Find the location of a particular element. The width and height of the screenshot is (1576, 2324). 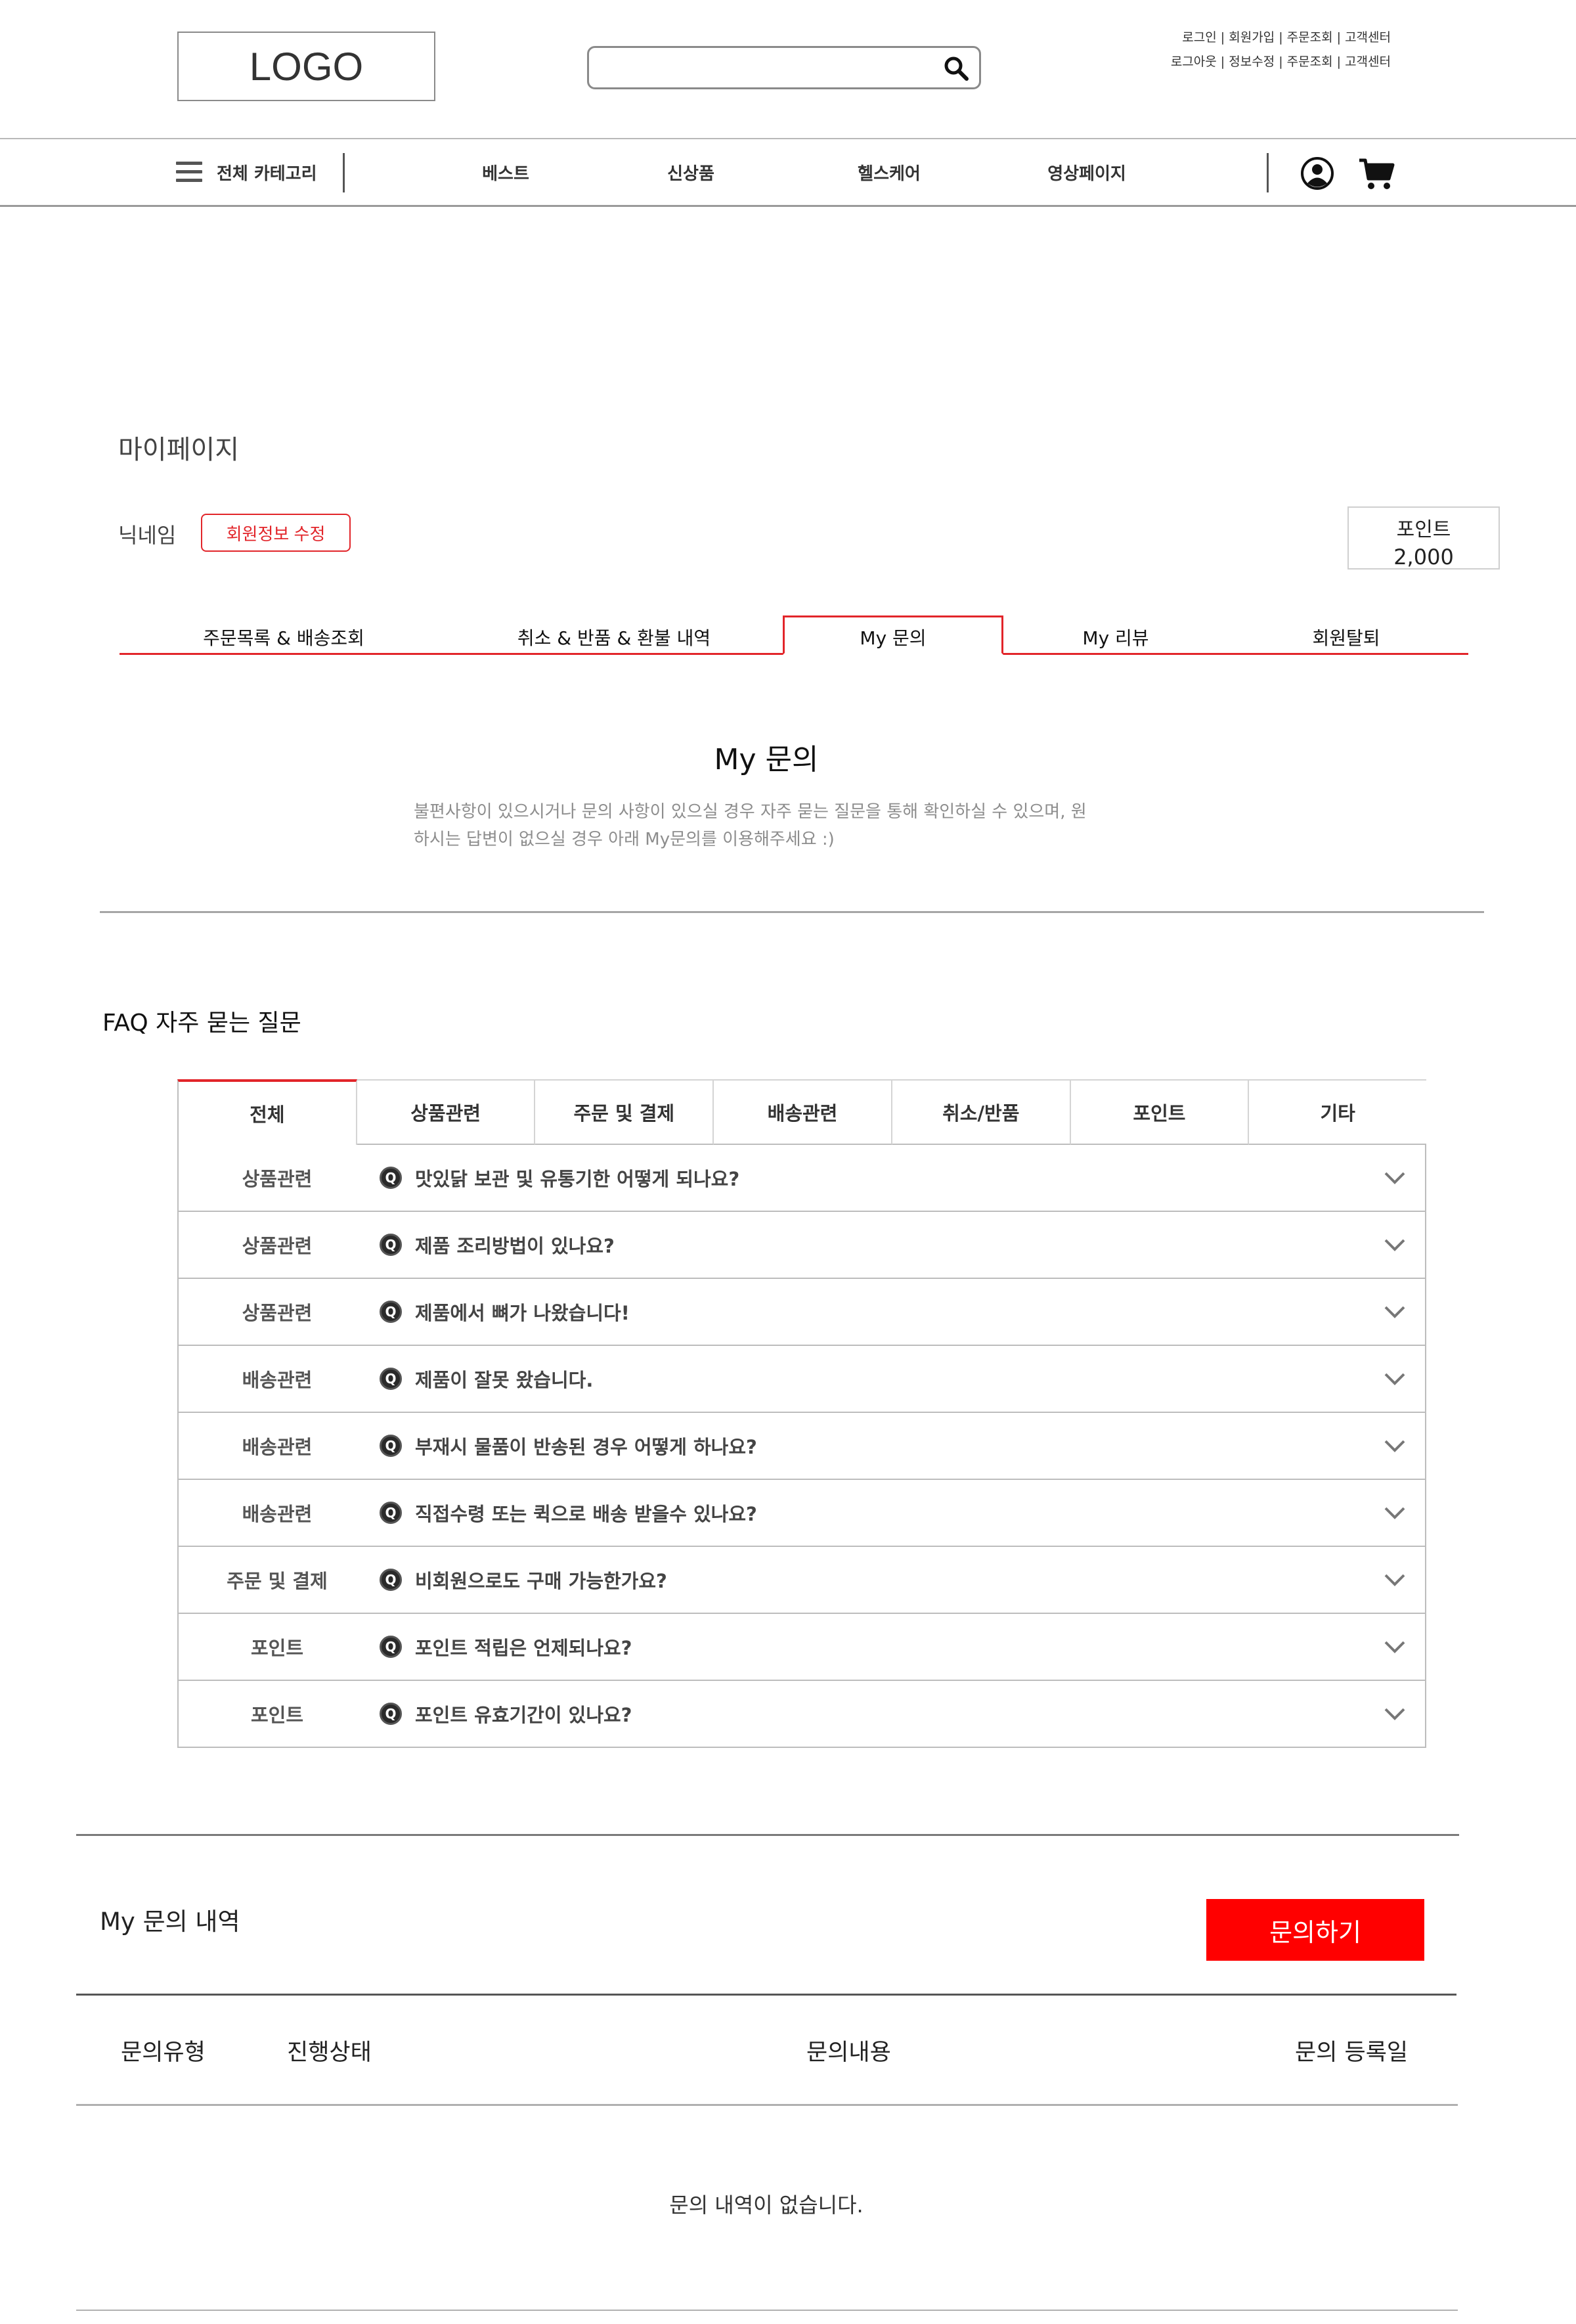

signup-link: 회원가입 is located at coordinates (1252, 37).